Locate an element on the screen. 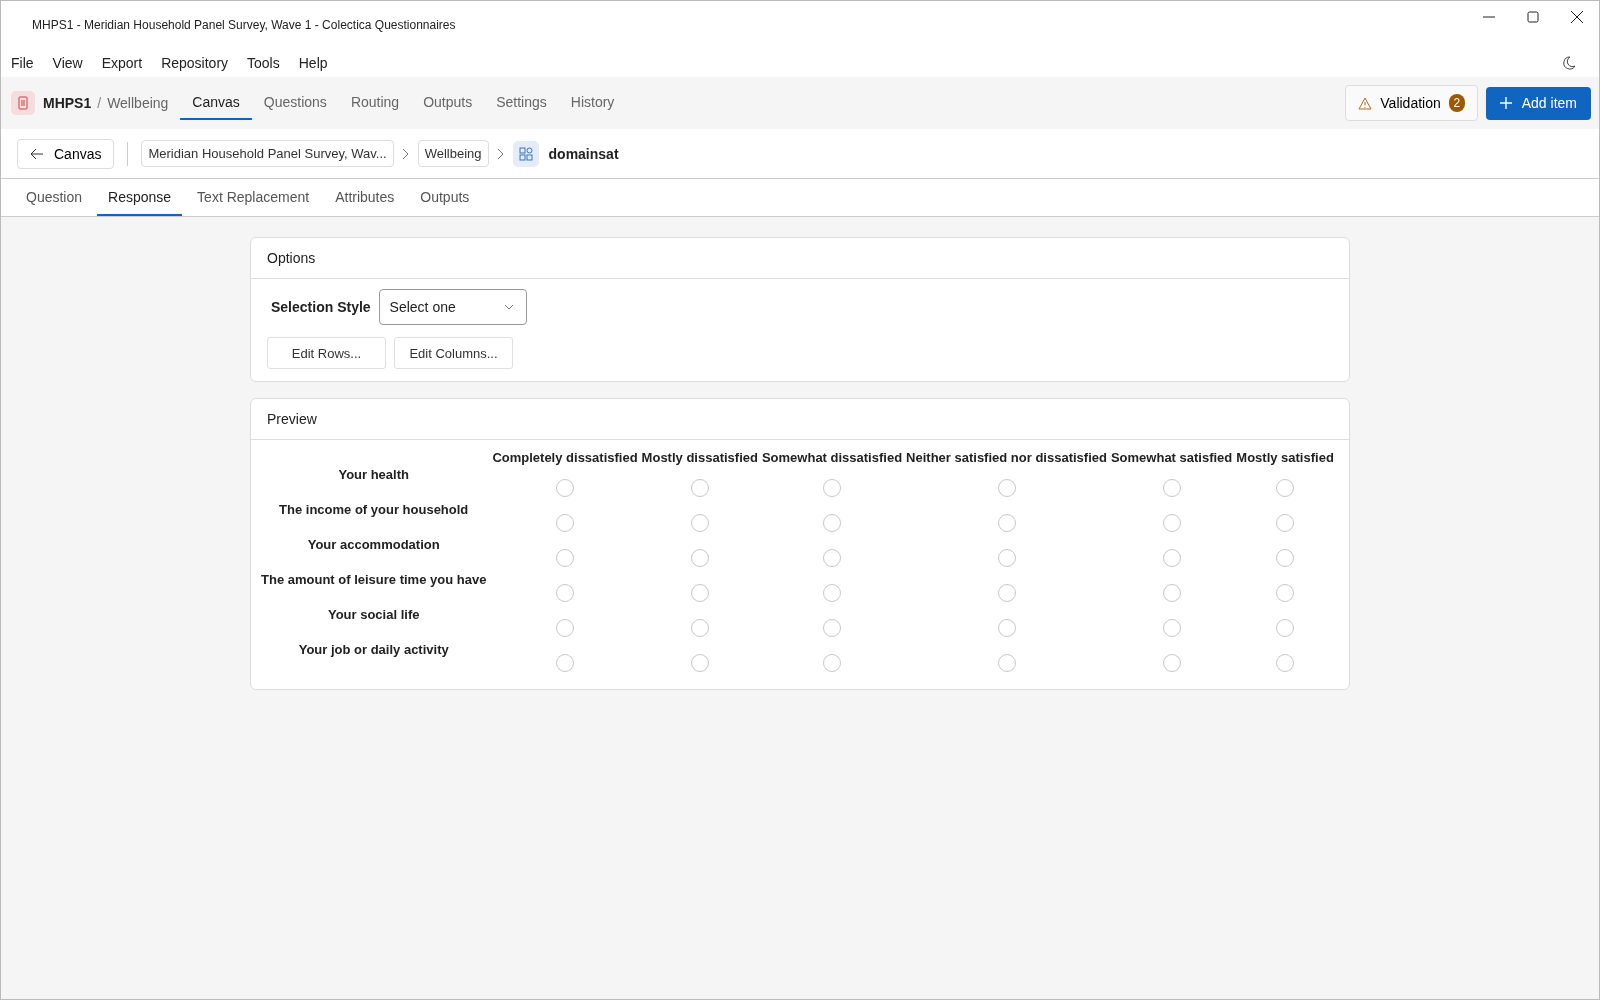 This screenshot has height=1000, width=1600. back-label: Canvas is located at coordinates (78, 153).